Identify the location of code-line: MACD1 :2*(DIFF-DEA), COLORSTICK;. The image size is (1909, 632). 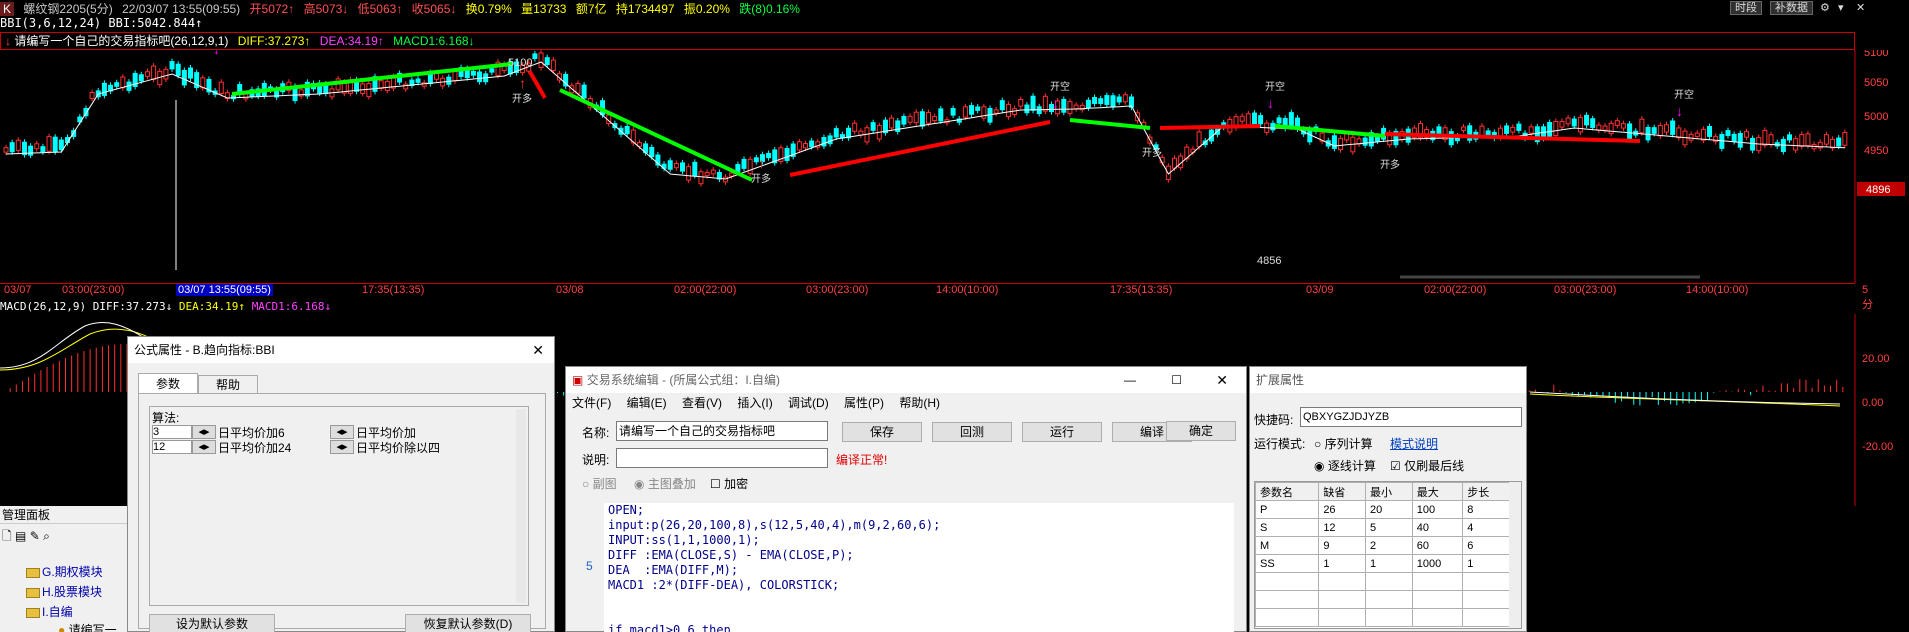
(921, 585).